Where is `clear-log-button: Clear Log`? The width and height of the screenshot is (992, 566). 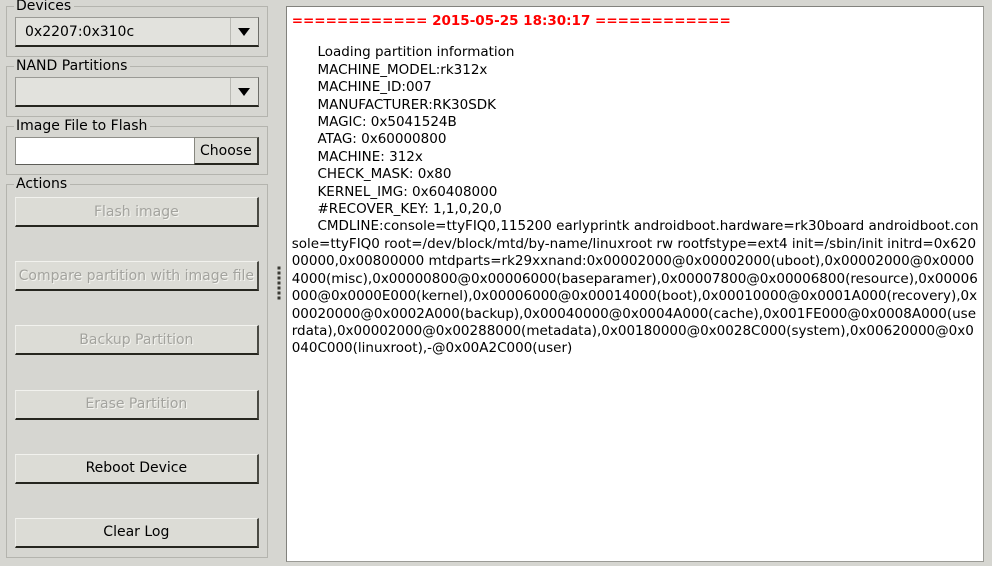 clear-log-button: Clear Log is located at coordinates (137, 532).